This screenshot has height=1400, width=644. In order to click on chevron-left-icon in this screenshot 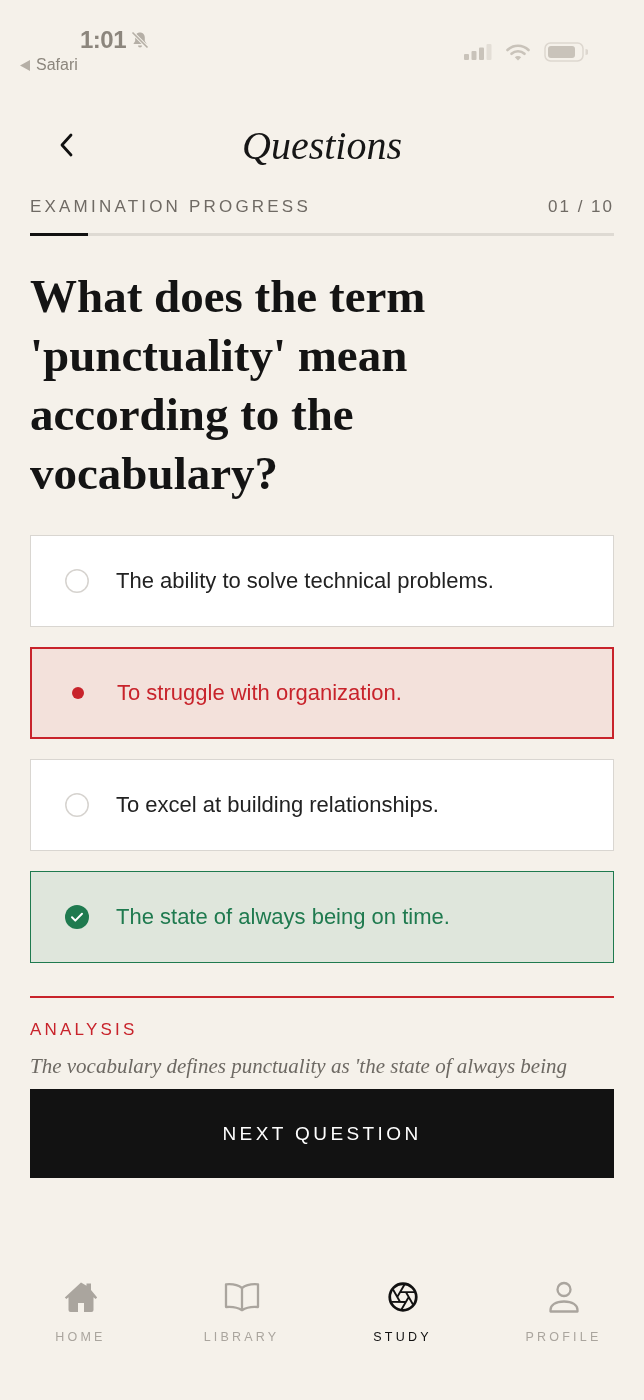, I will do `click(66, 145)`.